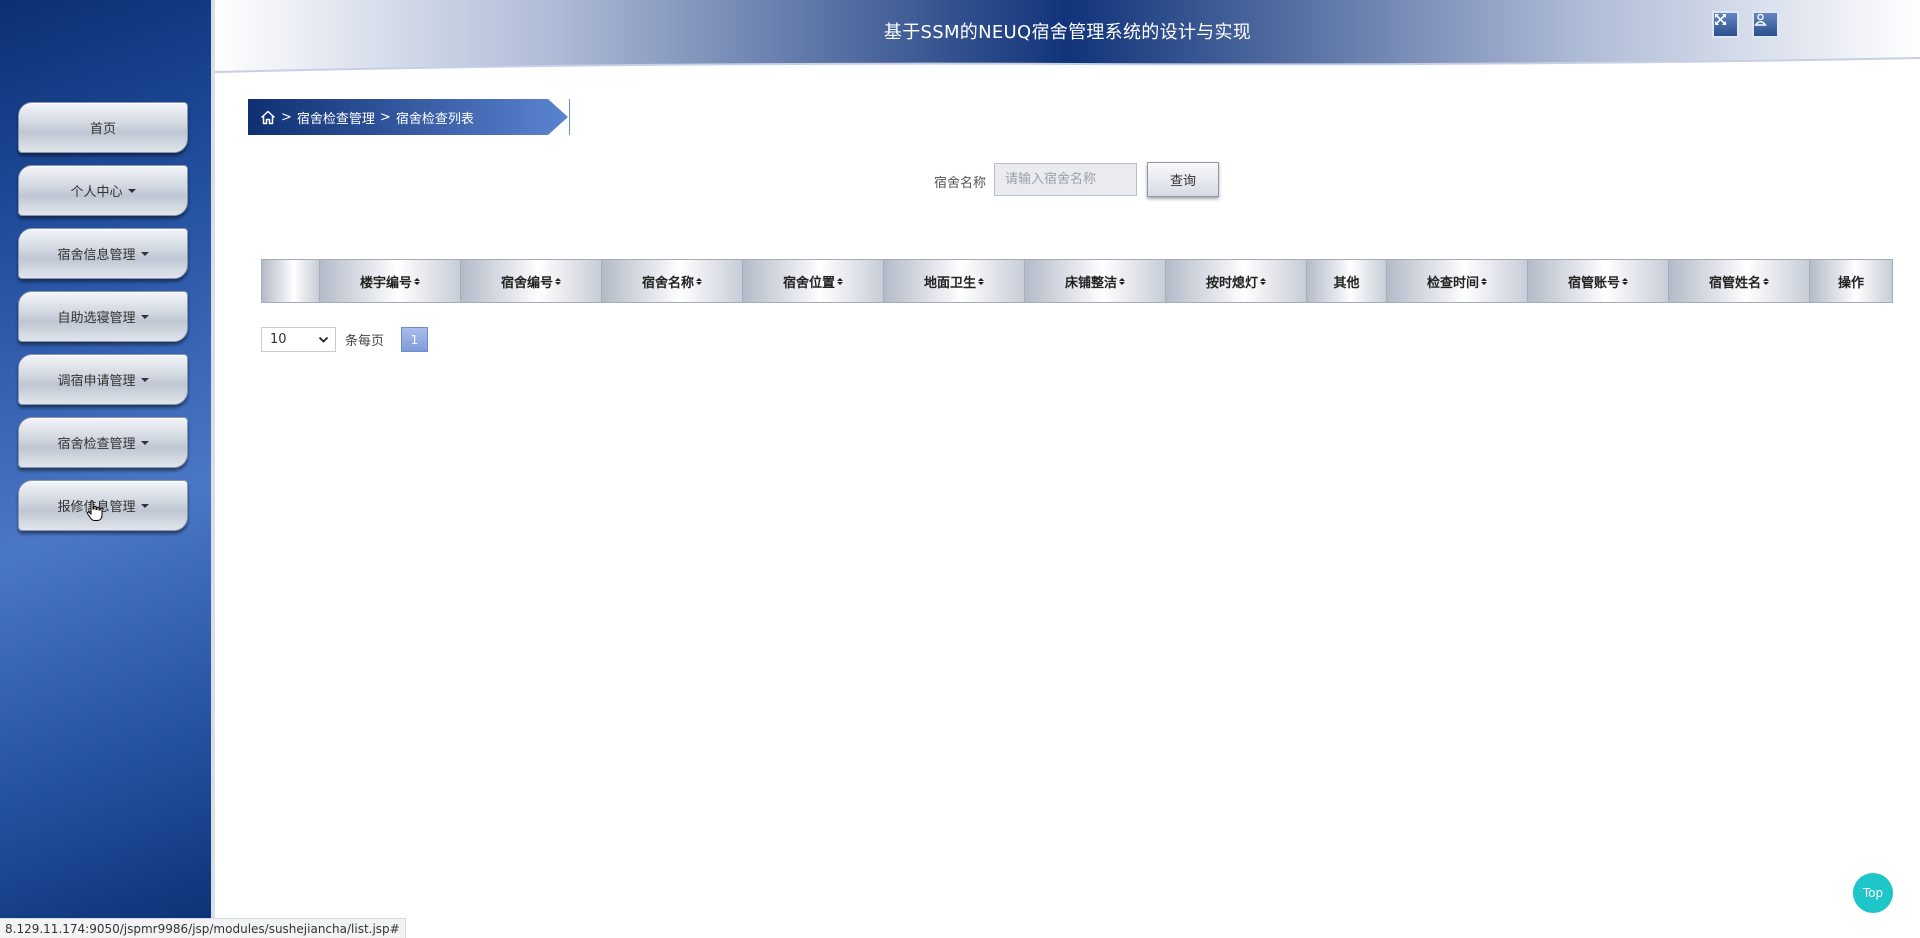 This screenshot has width=1920, height=938. What do you see at coordinates (434, 119) in the screenshot?
I see `breadcrumb-item-inspection-list: 宿舍检查列表` at bounding box center [434, 119].